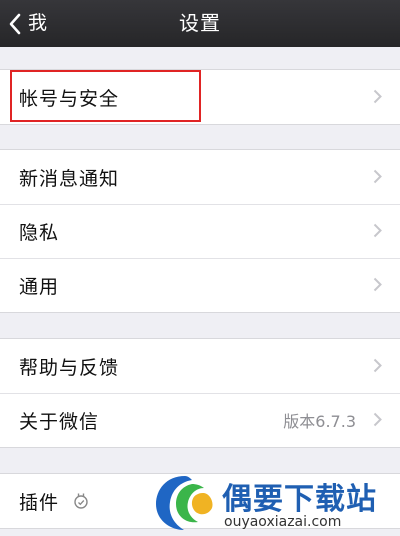 Image resolution: width=400 pixels, height=536 pixels. Describe the element at coordinates (39, 232) in the screenshot. I see `item-label: 隐私` at that location.